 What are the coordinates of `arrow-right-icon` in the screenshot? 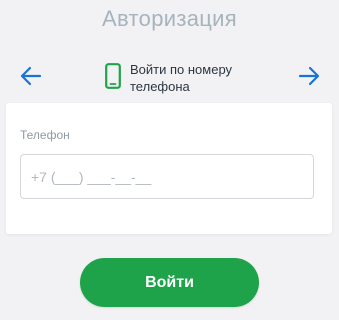 It's located at (309, 76).